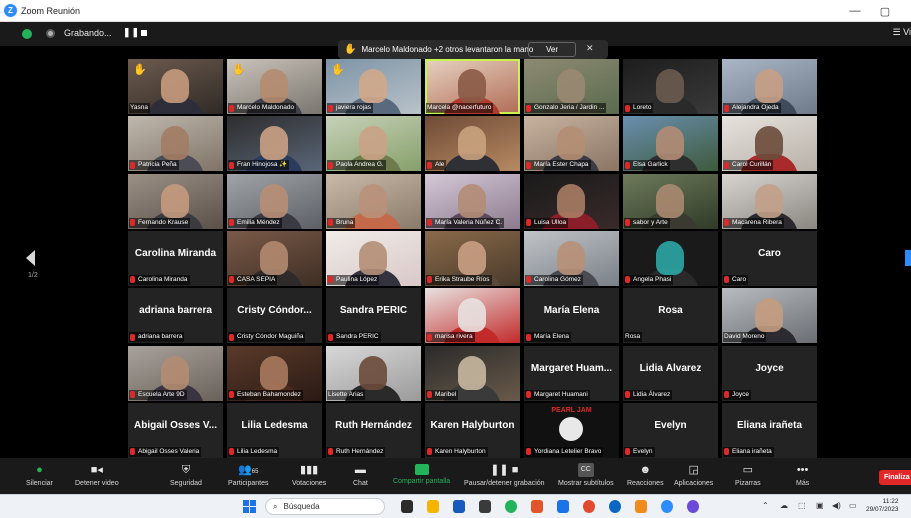  What do you see at coordinates (175, 316) in the screenshot?
I see `participant-tile: adriana barrera adriana barrera` at bounding box center [175, 316].